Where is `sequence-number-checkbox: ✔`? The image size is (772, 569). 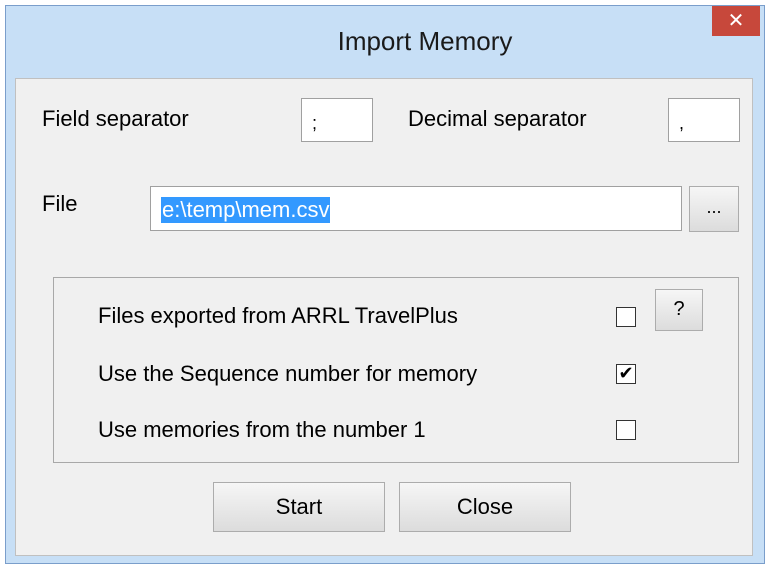 sequence-number-checkbox: ✔ is located at coordinates (626, 374).